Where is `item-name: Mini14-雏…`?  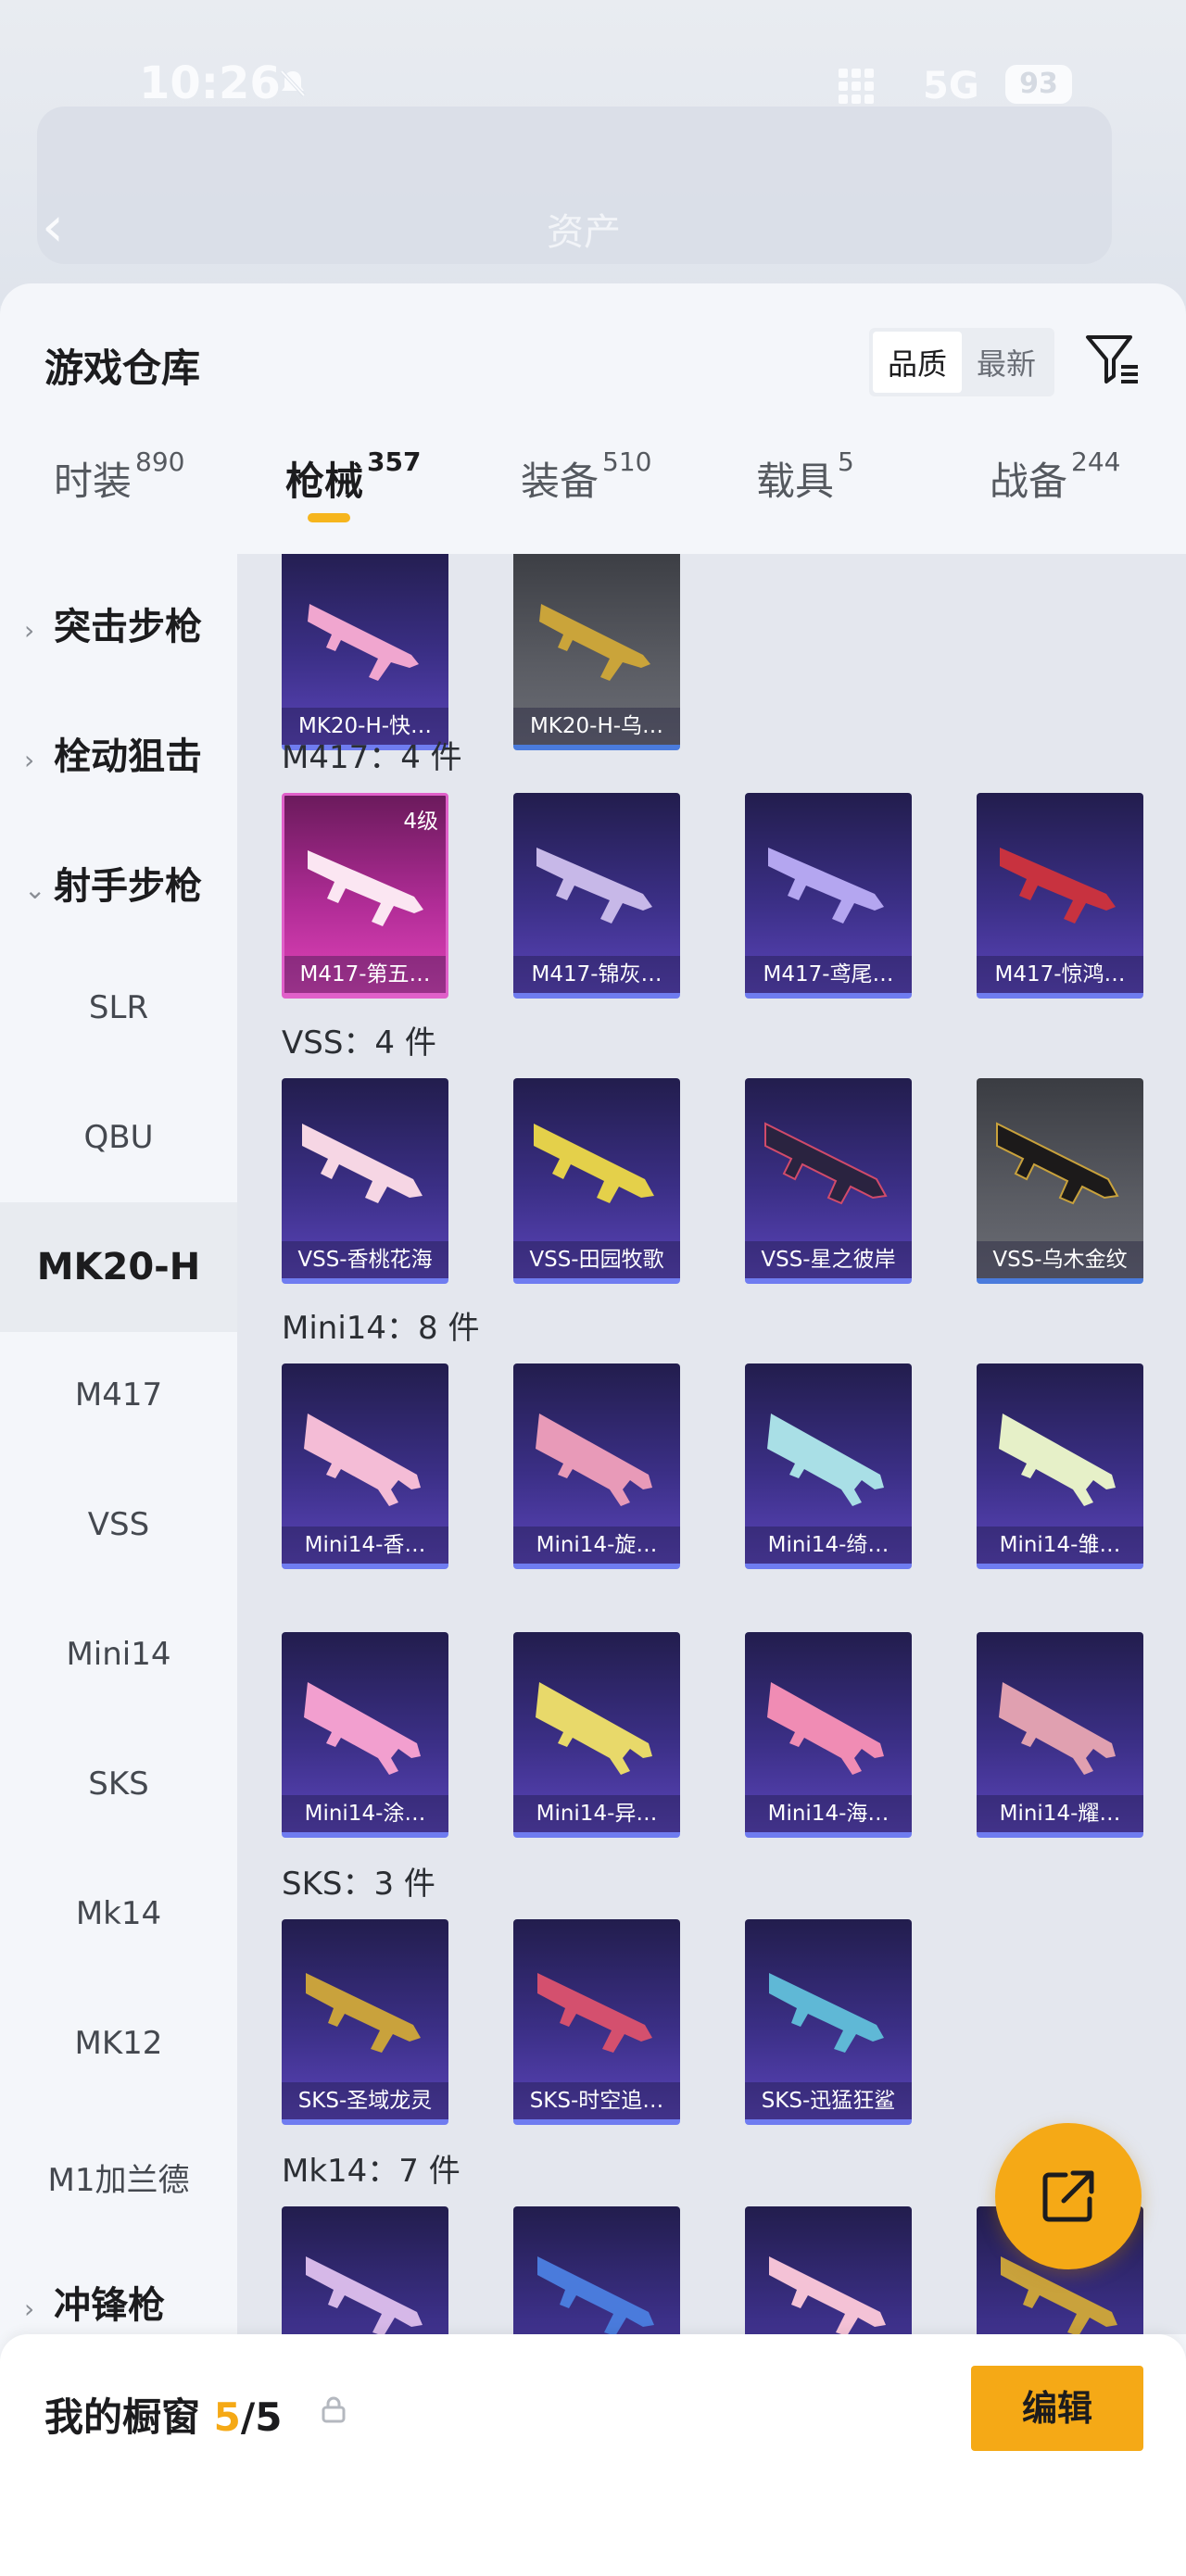 item-name: Mini14-雏… is located at coordinates (1060, 1545).